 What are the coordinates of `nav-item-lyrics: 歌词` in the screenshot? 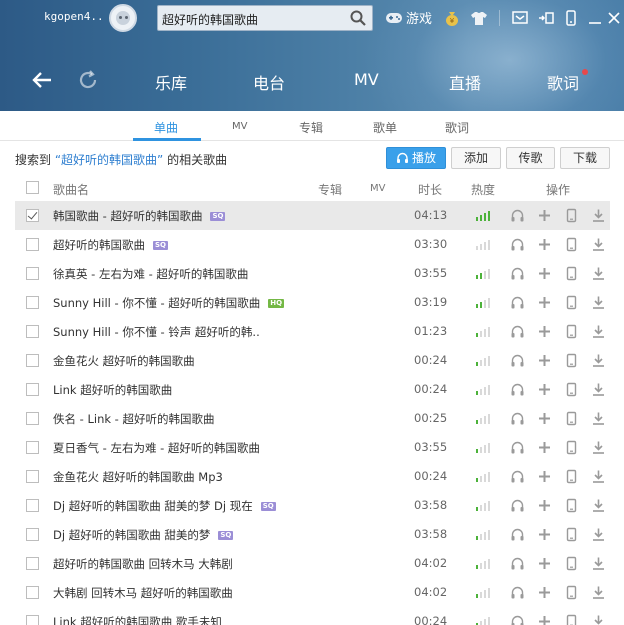 It's located at (563, 82).